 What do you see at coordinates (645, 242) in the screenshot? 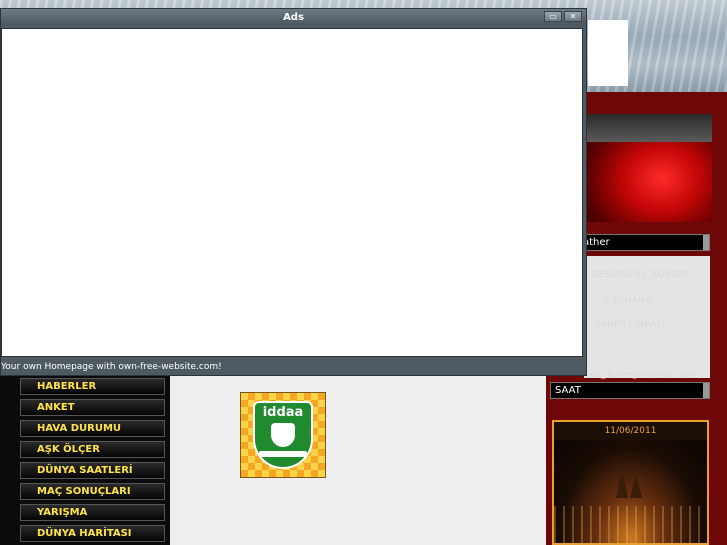
I see `weather-header: ather` at bounding box center [645, 242].